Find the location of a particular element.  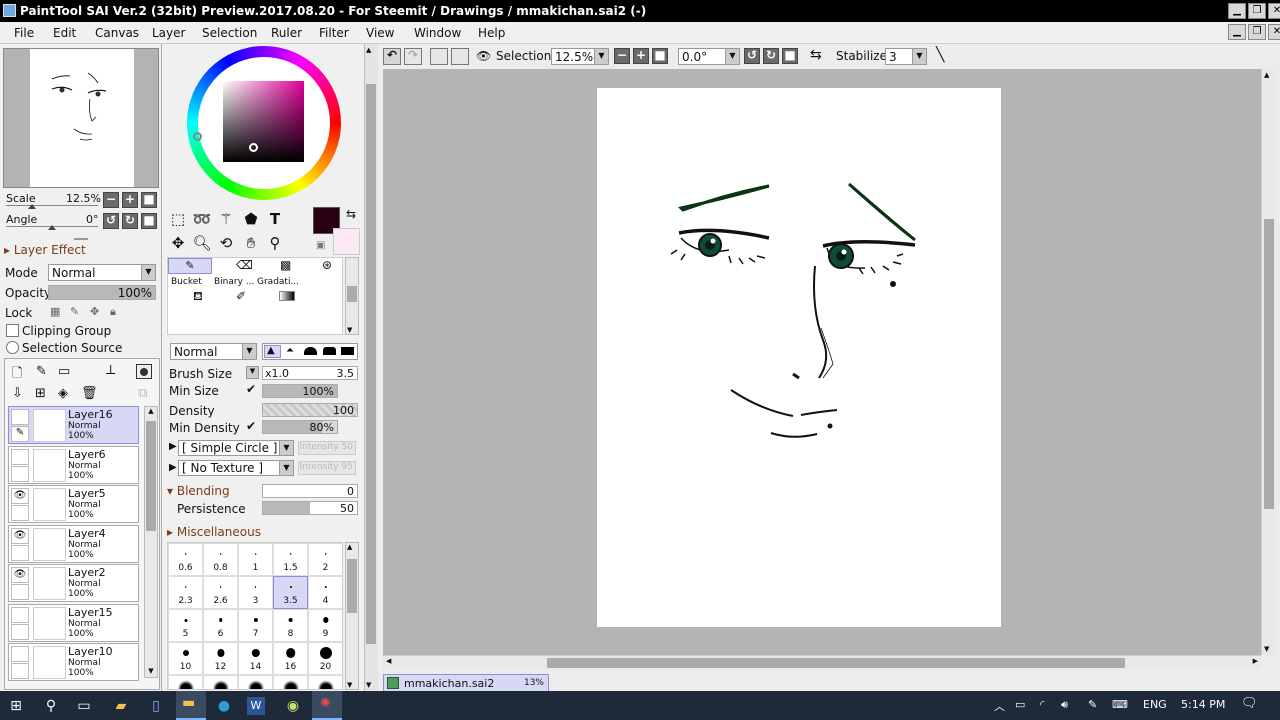

notifications-icon: 🗨︎ is located at coordinates (1249, 703).